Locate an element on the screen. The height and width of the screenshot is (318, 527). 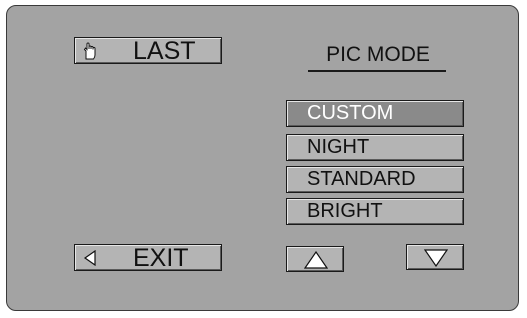
exit-button: EXIT is located at coordinates (148, 257).